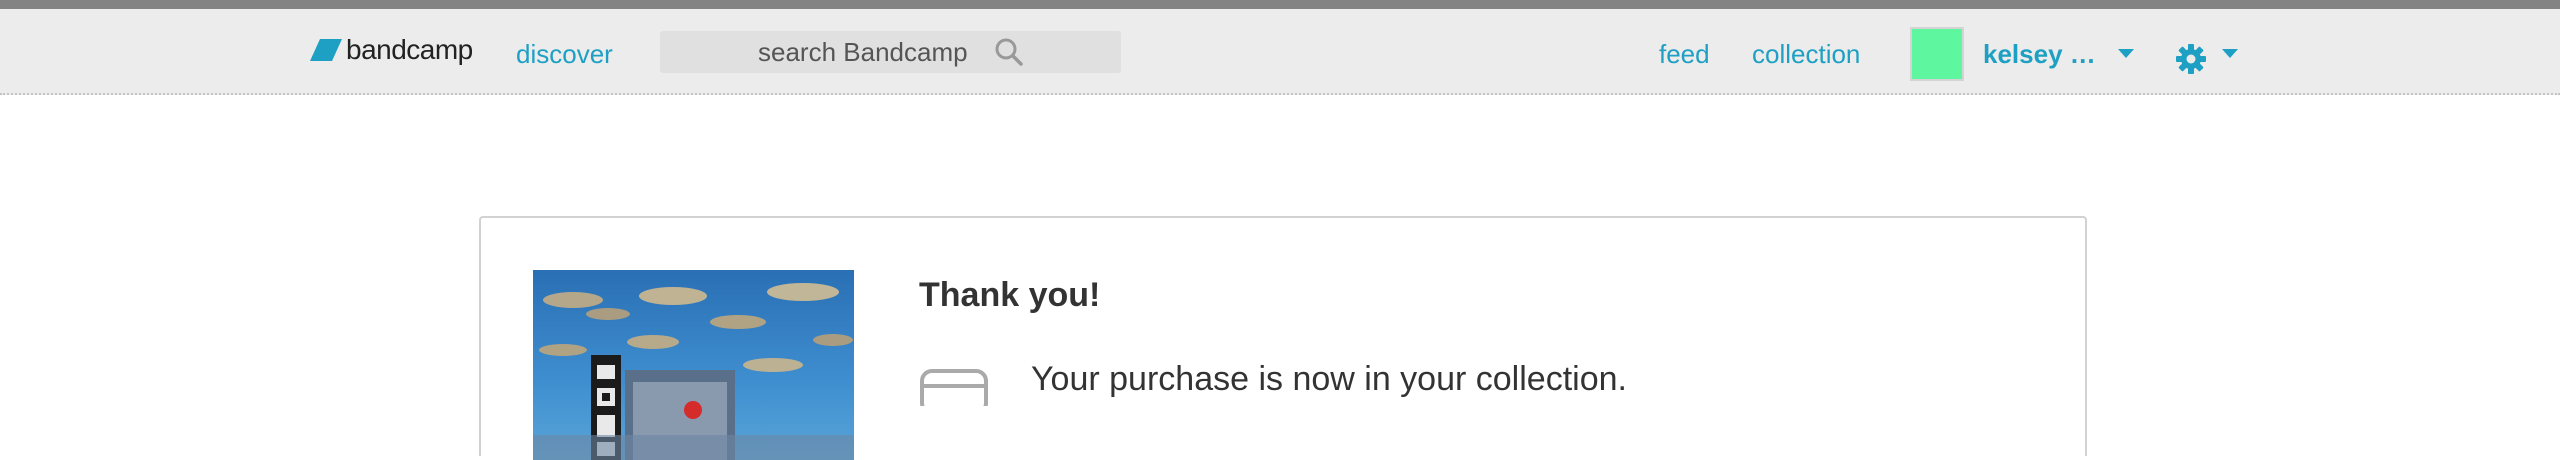 The image size is (2560, 460). Describe the element at coordinates (863, 51) in the screenshot. I see `search-placeholder: search Bandcamp` at that location.